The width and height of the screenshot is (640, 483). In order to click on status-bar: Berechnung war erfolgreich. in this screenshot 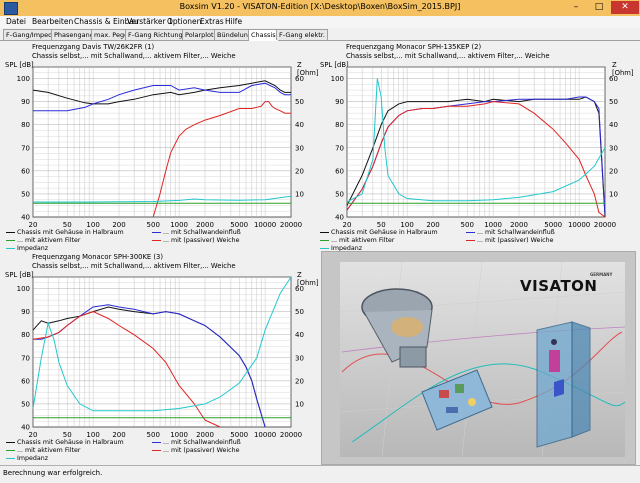, I will do `click(320, 474)`.